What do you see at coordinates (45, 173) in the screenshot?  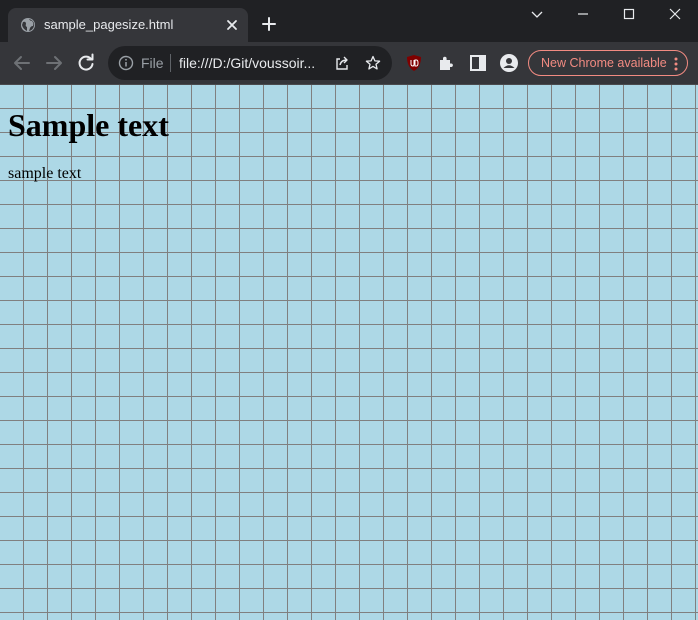 I see `page-paragraph: sample text` at bounding box center [45, 173].